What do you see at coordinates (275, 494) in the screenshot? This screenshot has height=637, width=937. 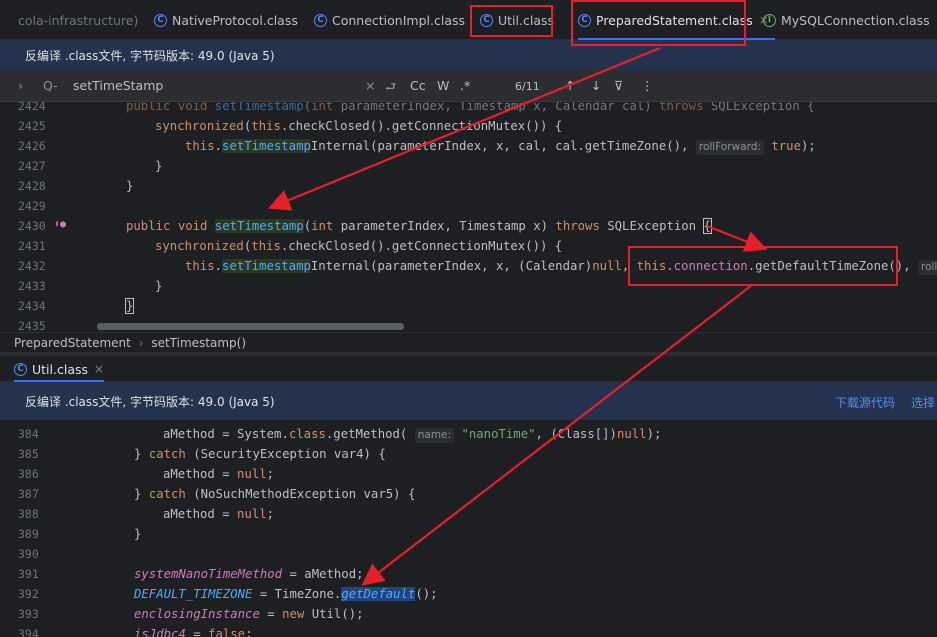 I see `code-line: } catch (NoSuchMethodException var5) {` at bounding box center [275, 494].